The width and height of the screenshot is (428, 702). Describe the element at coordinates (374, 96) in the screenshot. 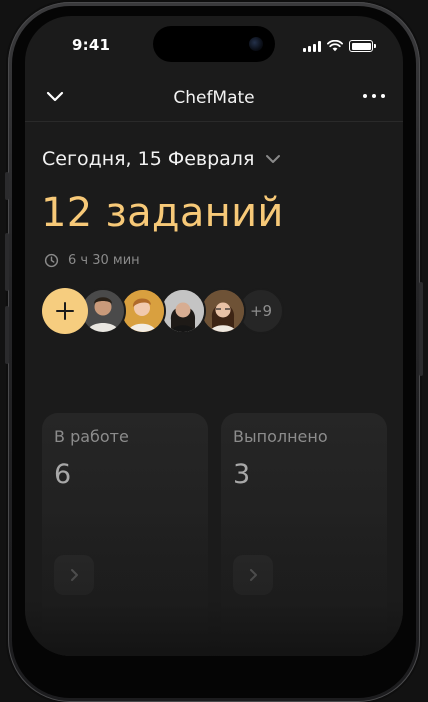

I see `more-horizontal-icon` at that location.